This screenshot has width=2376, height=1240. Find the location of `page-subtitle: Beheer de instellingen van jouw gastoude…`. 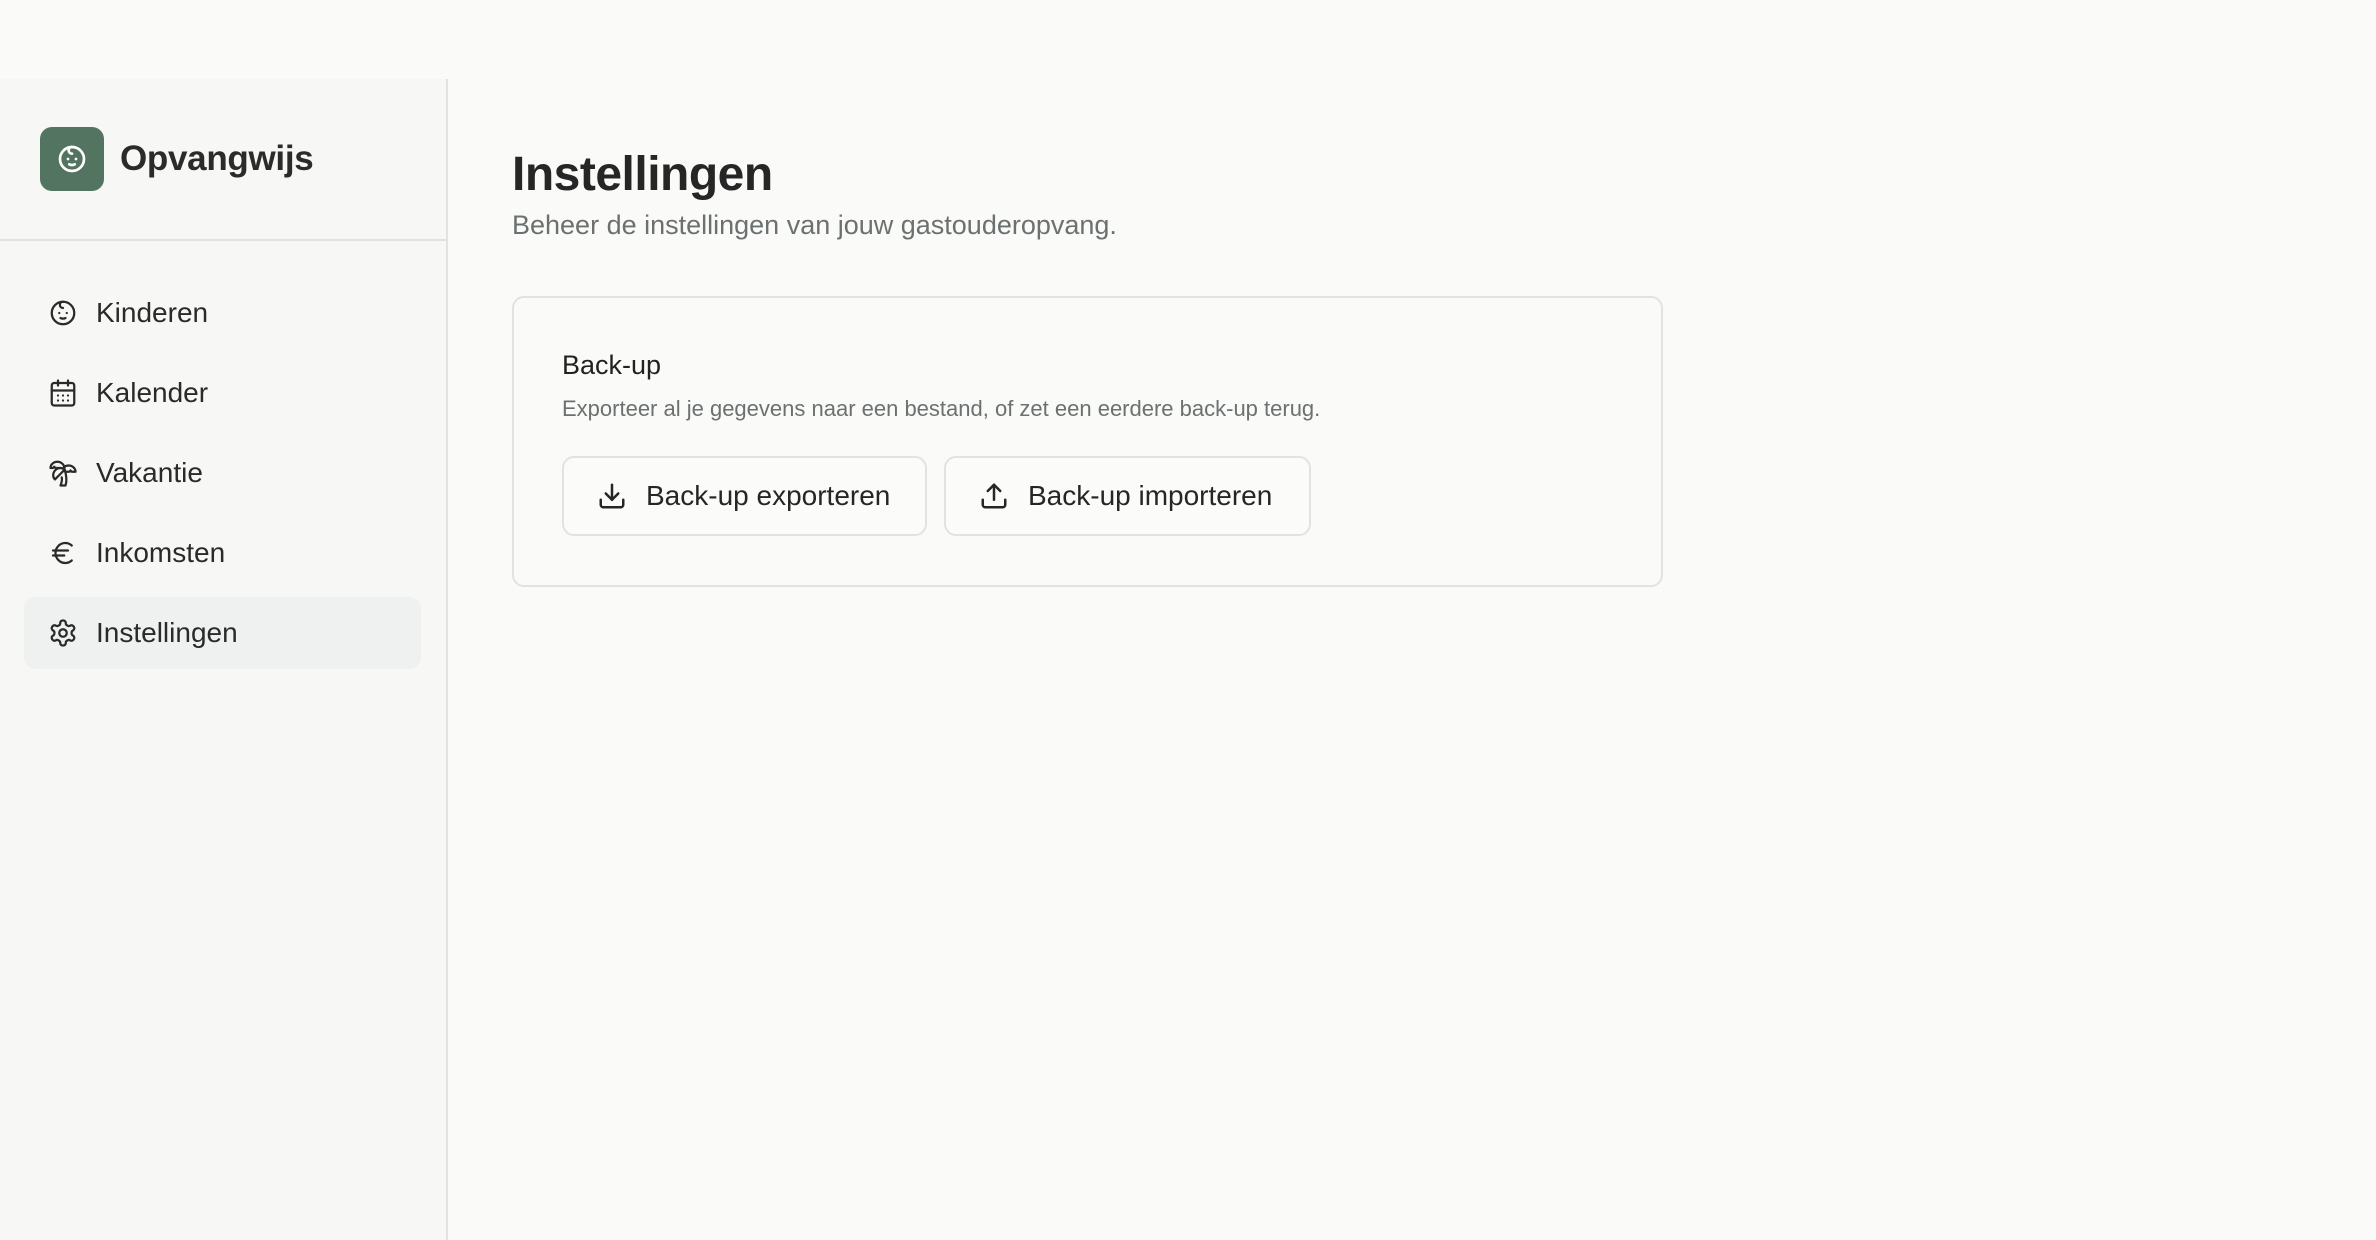

page-subtitle: Beheer de instellingen van jouw gastoude… is located at coordinates (814, 225).